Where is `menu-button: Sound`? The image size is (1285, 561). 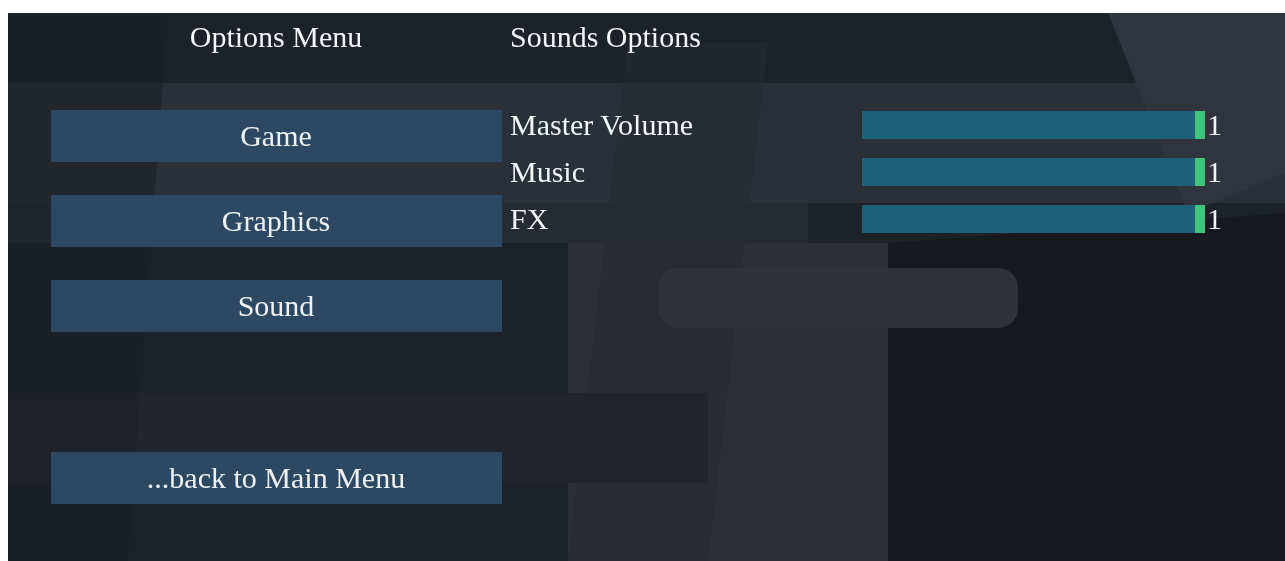
menu-button: Sound is located at coordinates (276, 306).